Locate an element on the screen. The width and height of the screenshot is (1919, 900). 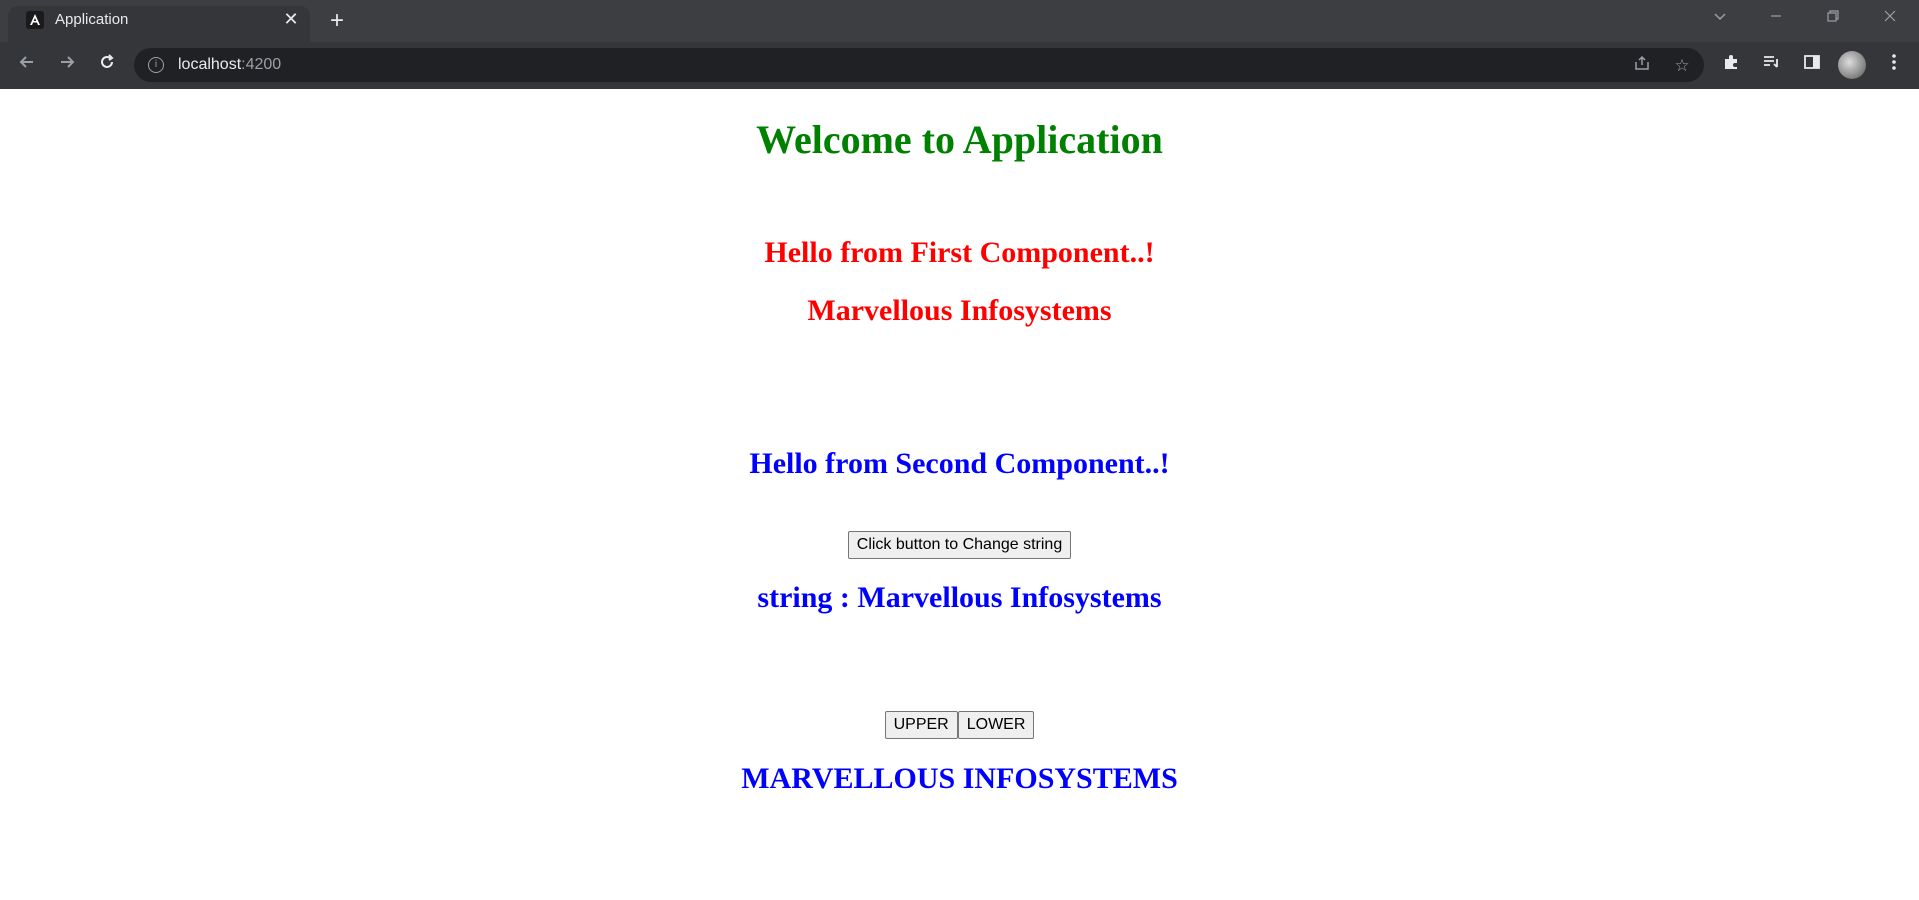
profile-avatar is located at coordinates (1852, 65).